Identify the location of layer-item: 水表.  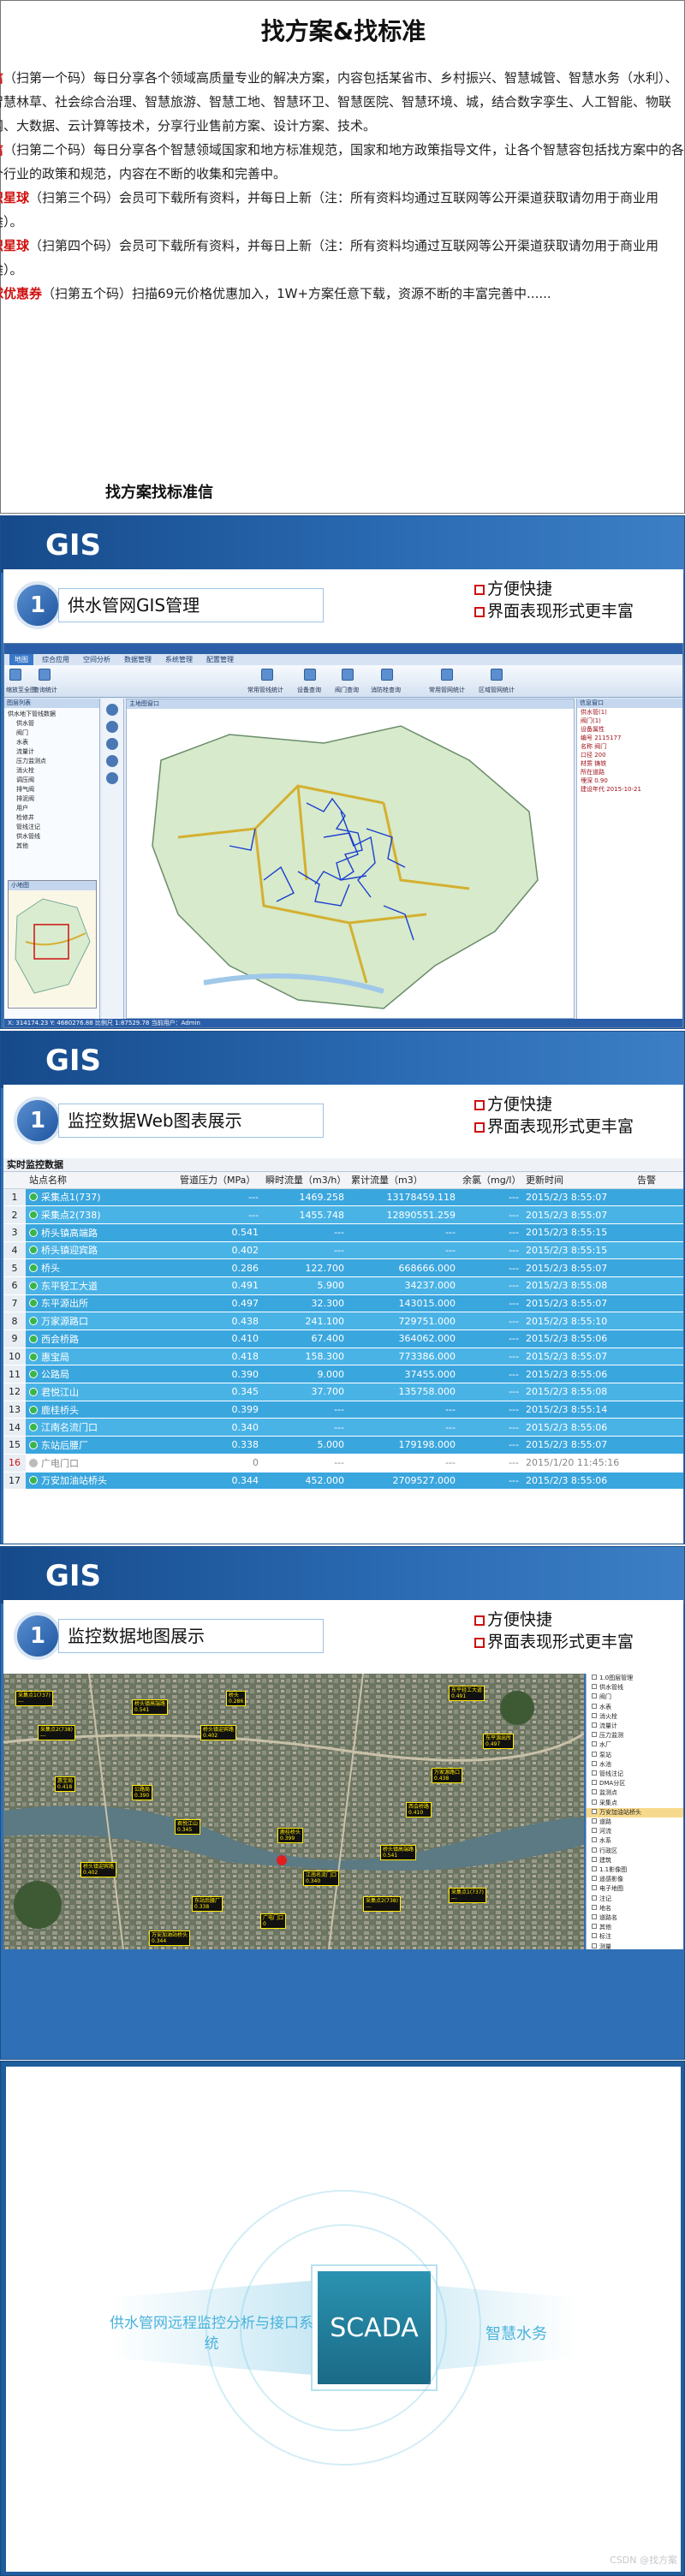
(635, 1708).